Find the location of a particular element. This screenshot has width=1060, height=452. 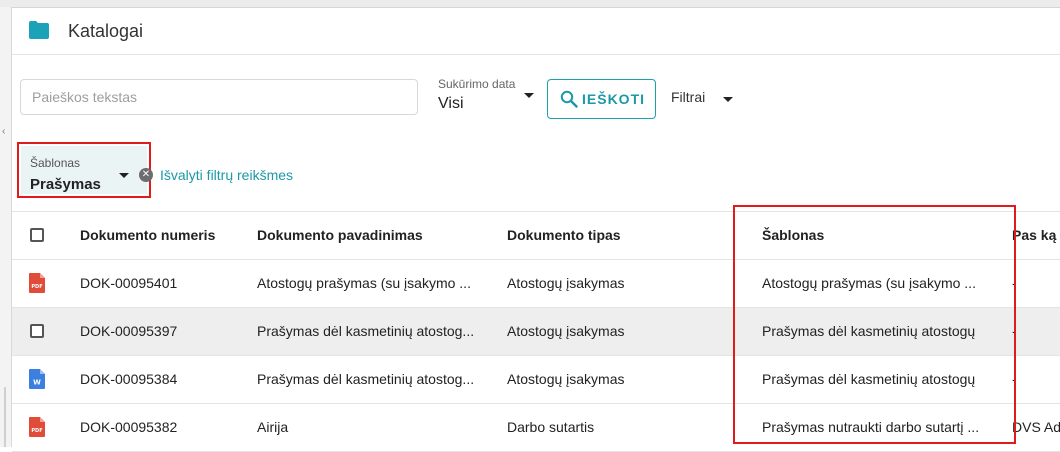

template-filter-field: Šablonas Prašymas is located at coordinates (84, 170).